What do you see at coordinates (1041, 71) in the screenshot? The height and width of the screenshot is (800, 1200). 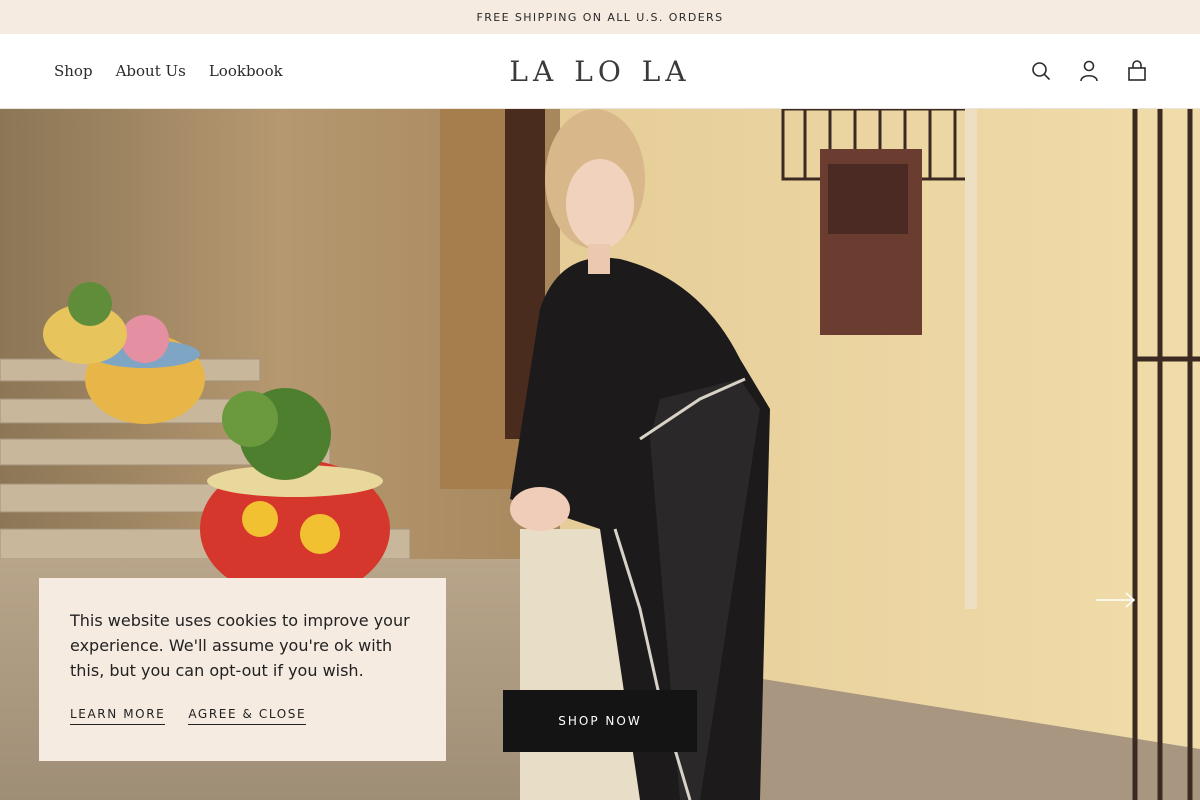 I see `search-icon` at bounding box center [1041, 71].